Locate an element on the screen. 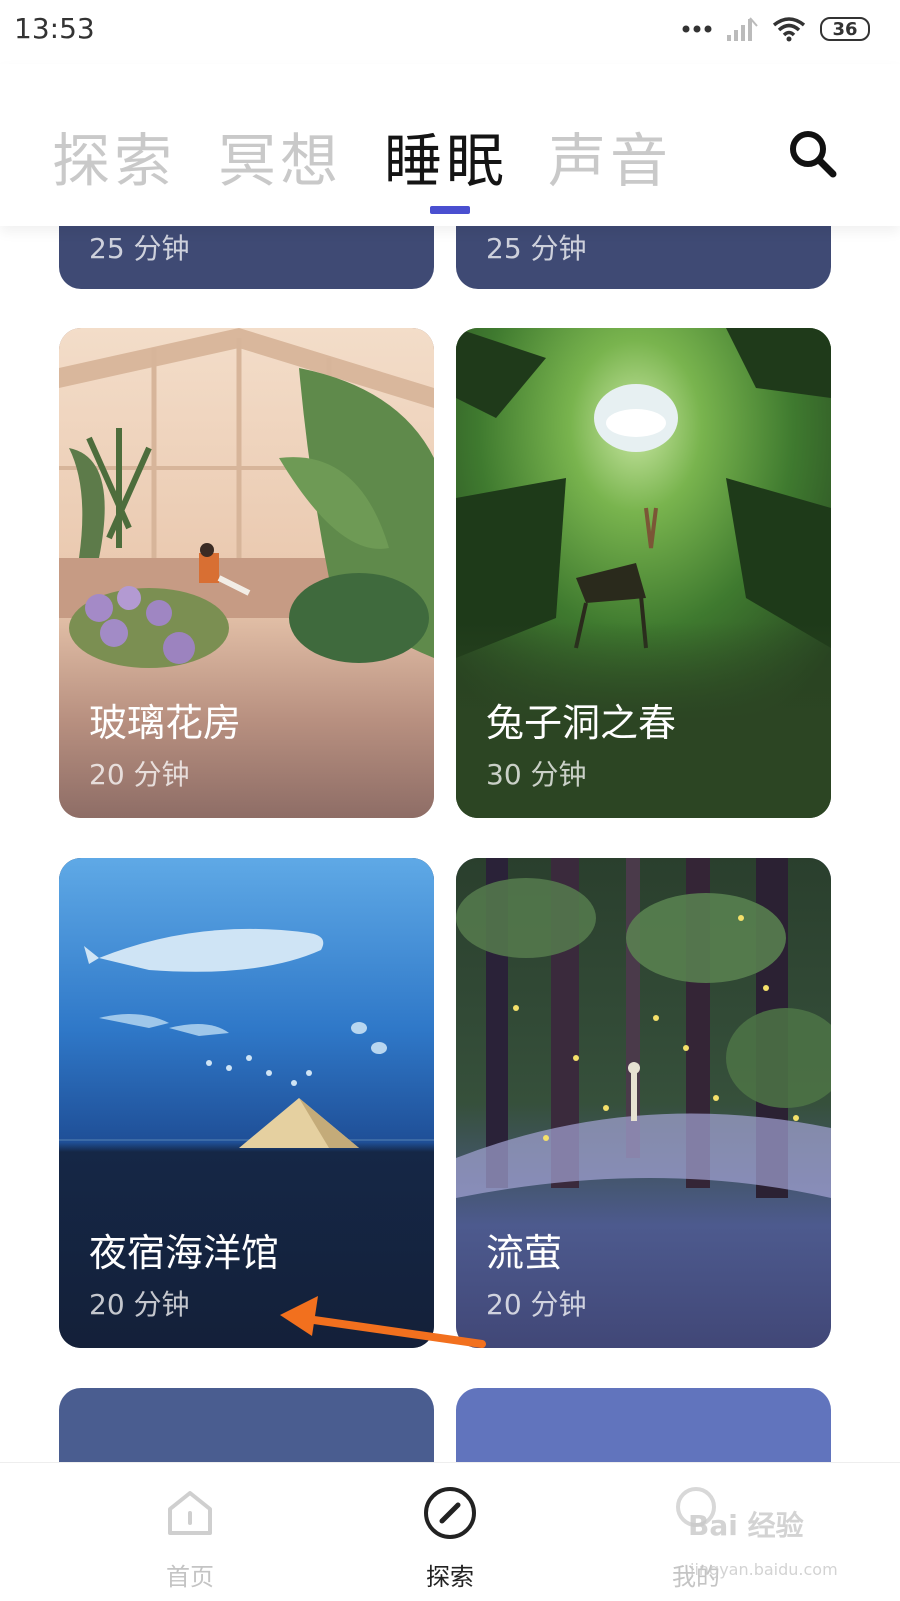  tab-meditation: 冥想 is located at coordinates (280, 156).